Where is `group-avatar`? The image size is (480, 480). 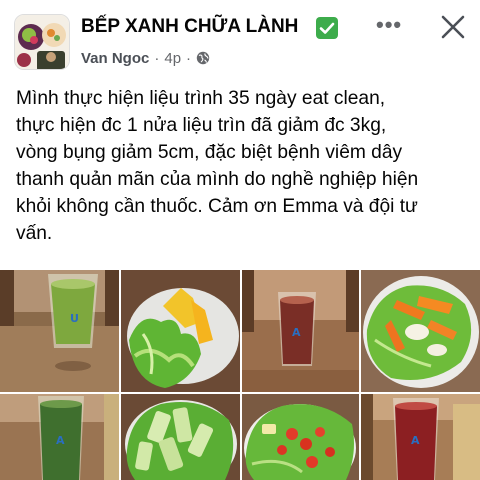 group-avatar is located at coordinates (42, 42).